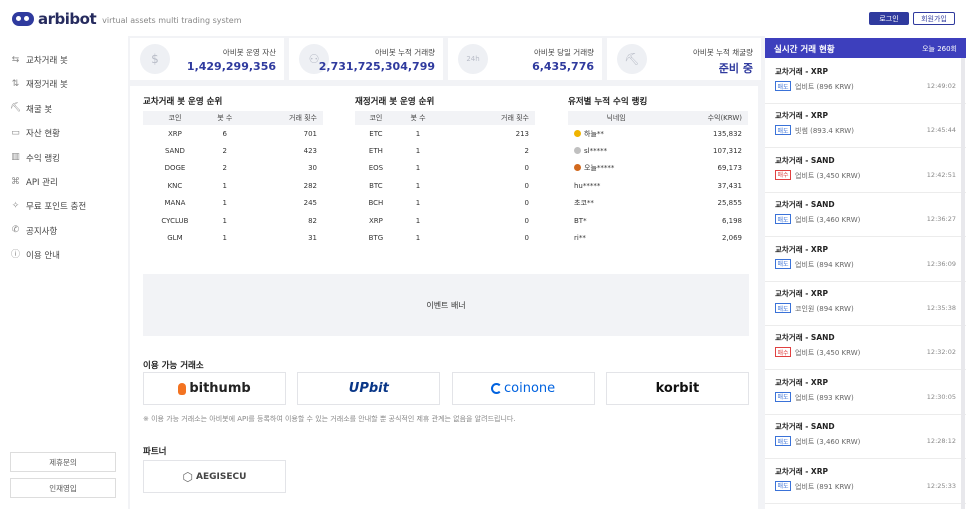 This screenshot has height=509, width=966. I want to click on sidebar-item: ⓘ 이용 안내, so click(35, 255).